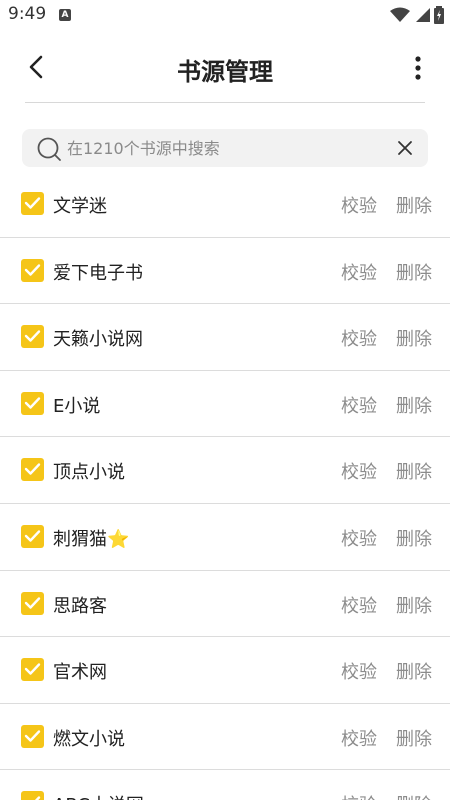 The height and width of the screenshot is (800, 450). I want to click on notification-badge-icon: A, so click(65, 15).